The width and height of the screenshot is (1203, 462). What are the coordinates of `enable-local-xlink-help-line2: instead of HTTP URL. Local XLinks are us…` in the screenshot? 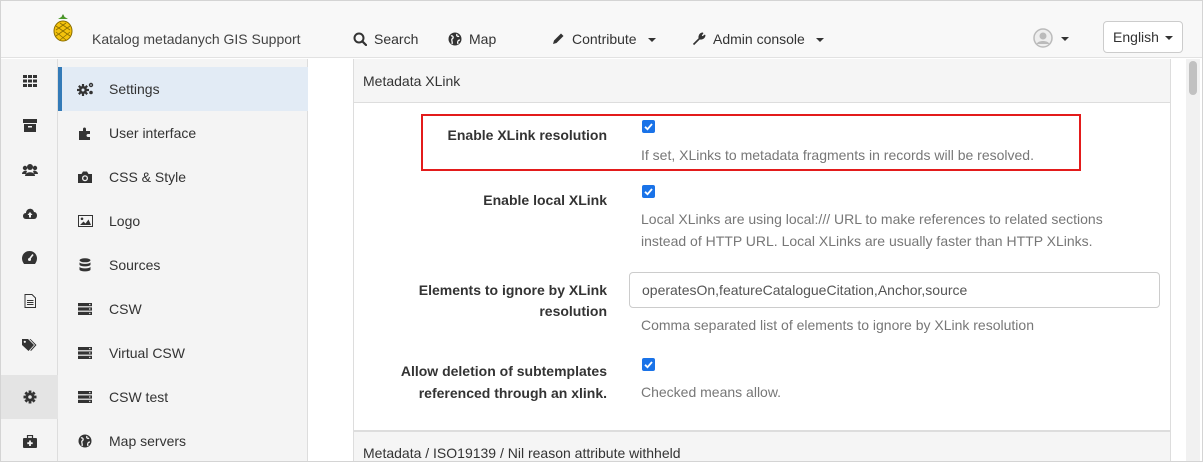 It's located at (867, 241).